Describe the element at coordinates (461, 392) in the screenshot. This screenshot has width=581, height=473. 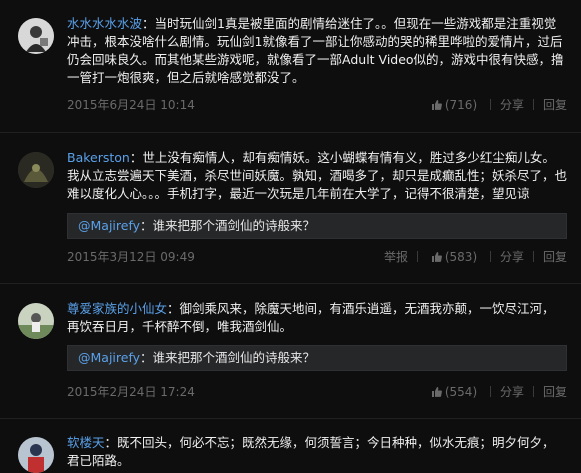
I see `like-count: (554)` at that location.